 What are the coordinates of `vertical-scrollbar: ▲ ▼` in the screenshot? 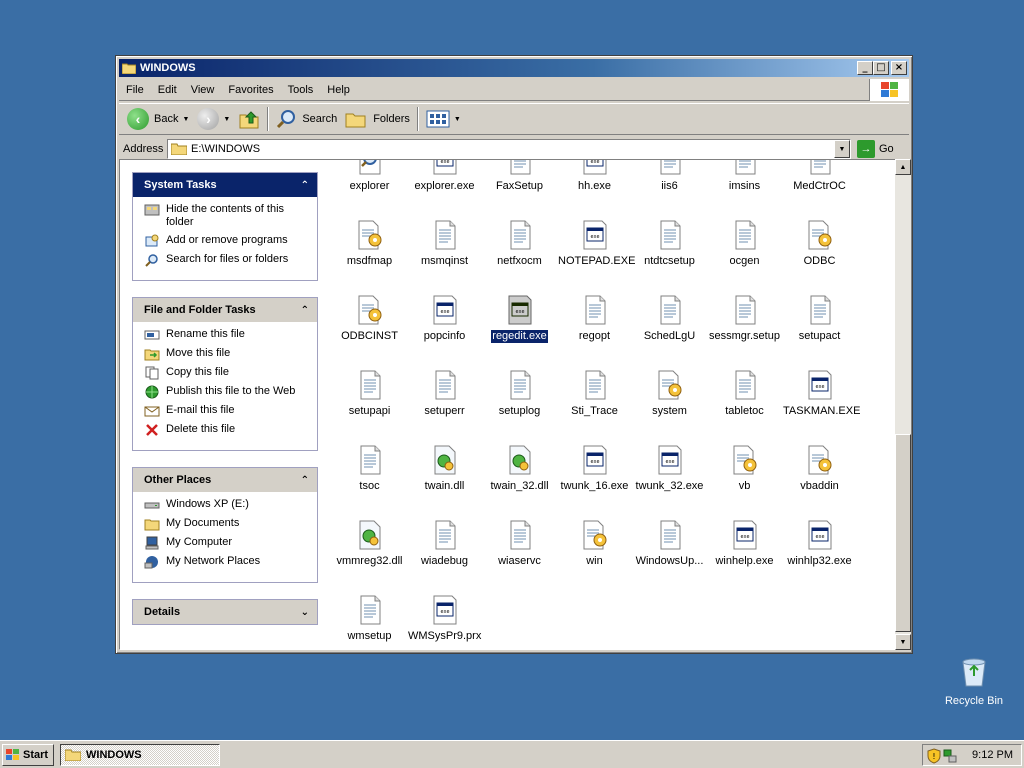 It's located at (903, 404).